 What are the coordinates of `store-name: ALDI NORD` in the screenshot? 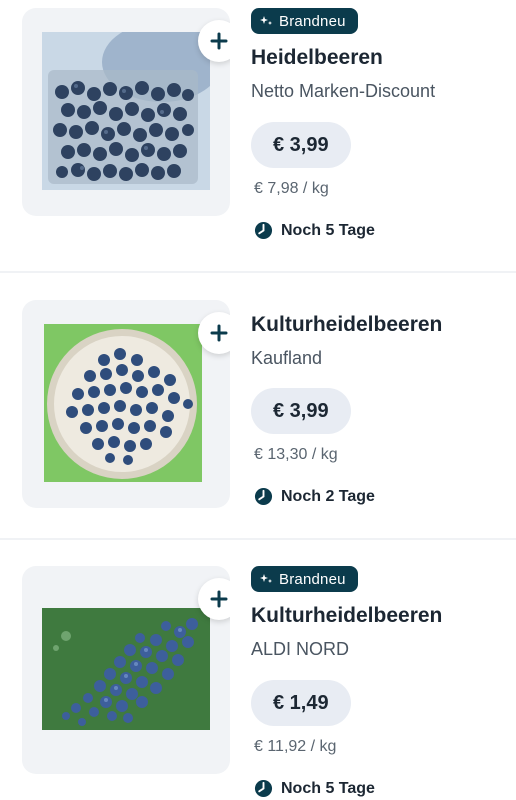 It's located at (300, 649).